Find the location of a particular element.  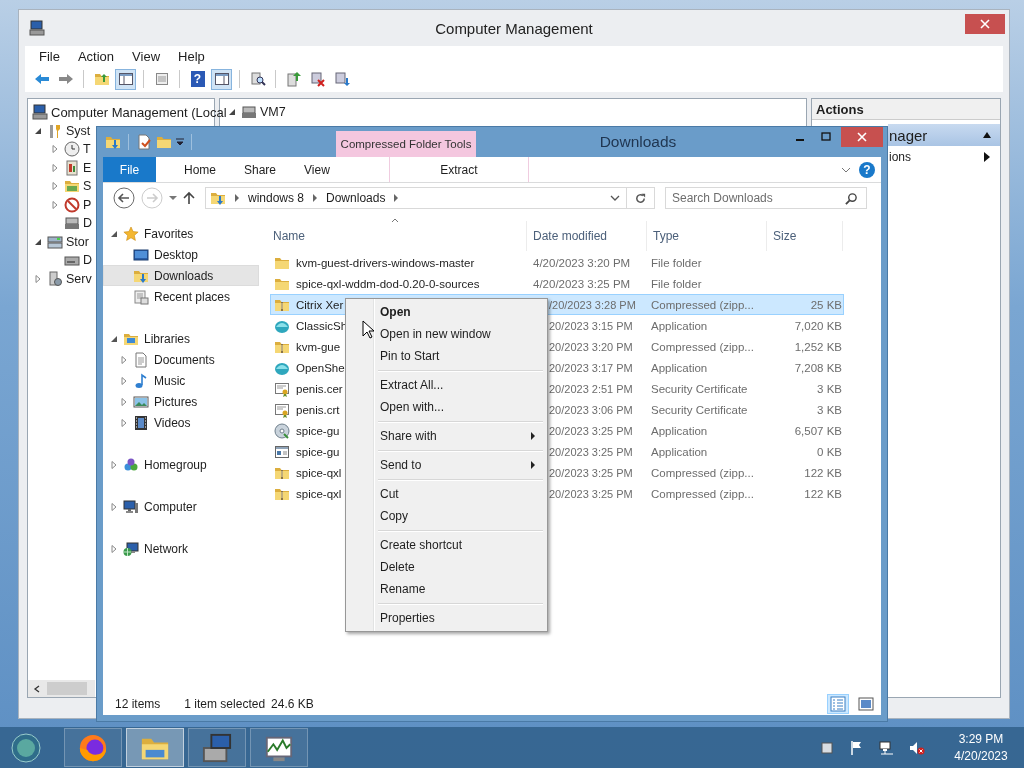

breadcrumb: Downloads is located at coordinates (356, 198).